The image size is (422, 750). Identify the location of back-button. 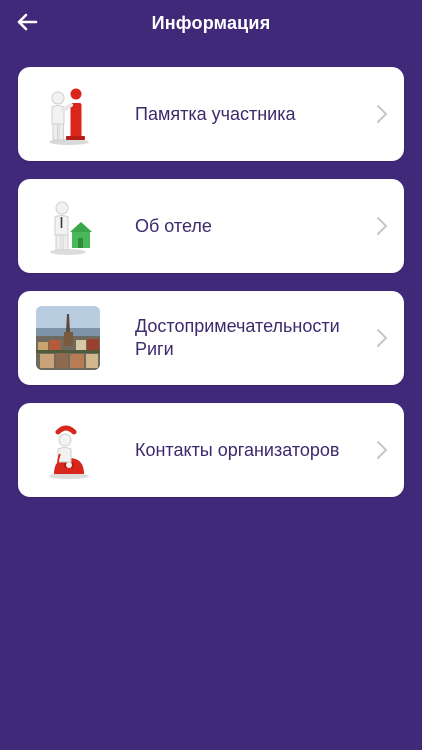
(27, 22).